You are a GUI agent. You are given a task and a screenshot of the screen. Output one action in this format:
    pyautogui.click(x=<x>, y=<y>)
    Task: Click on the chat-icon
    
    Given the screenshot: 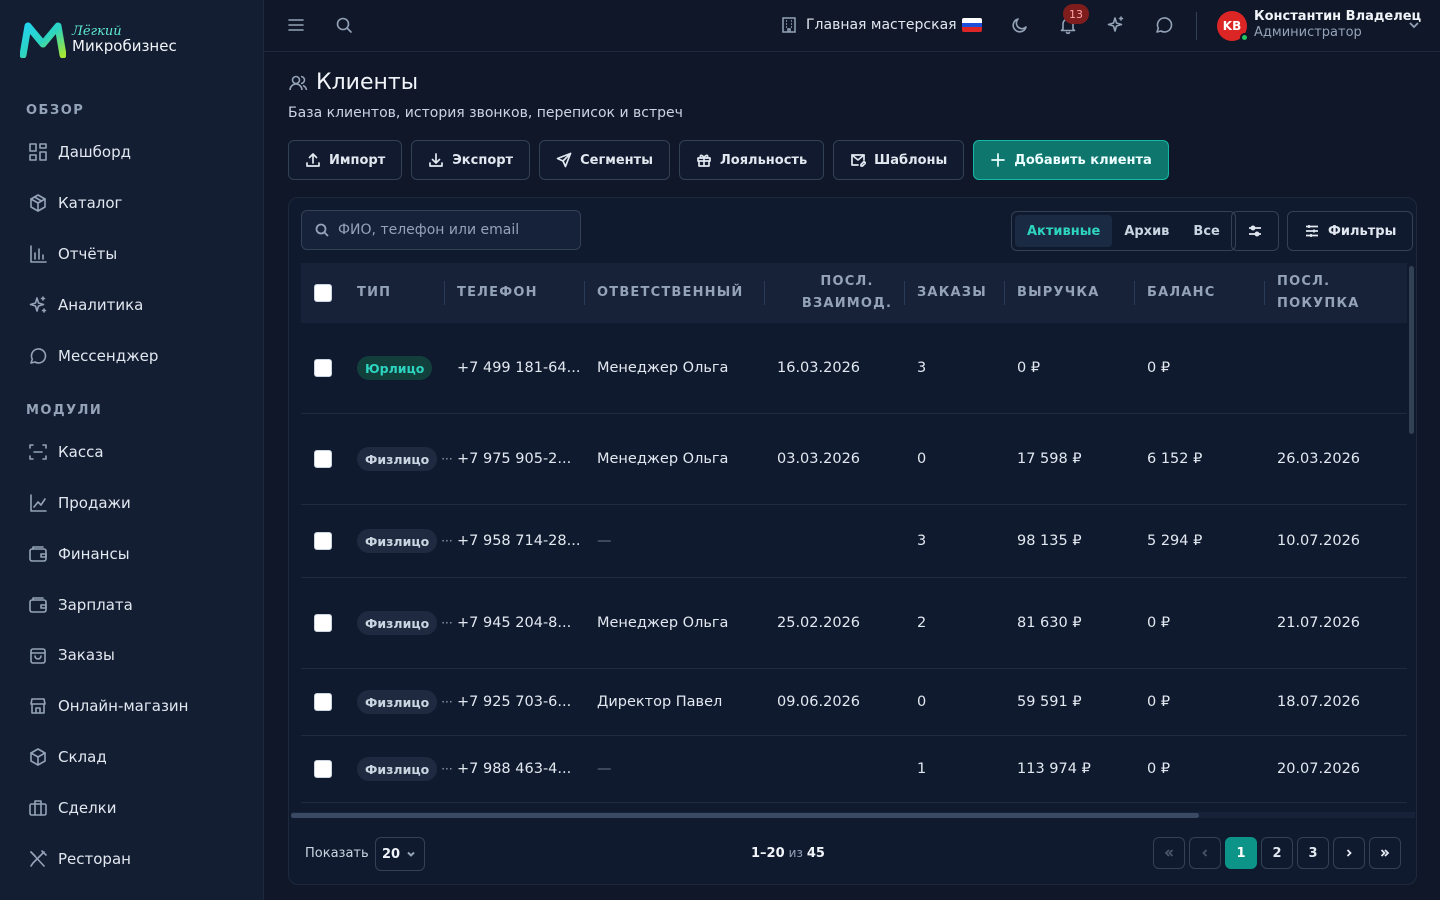 What is the action you would take?
    pyautogui.click(x=1164, y=25)
    